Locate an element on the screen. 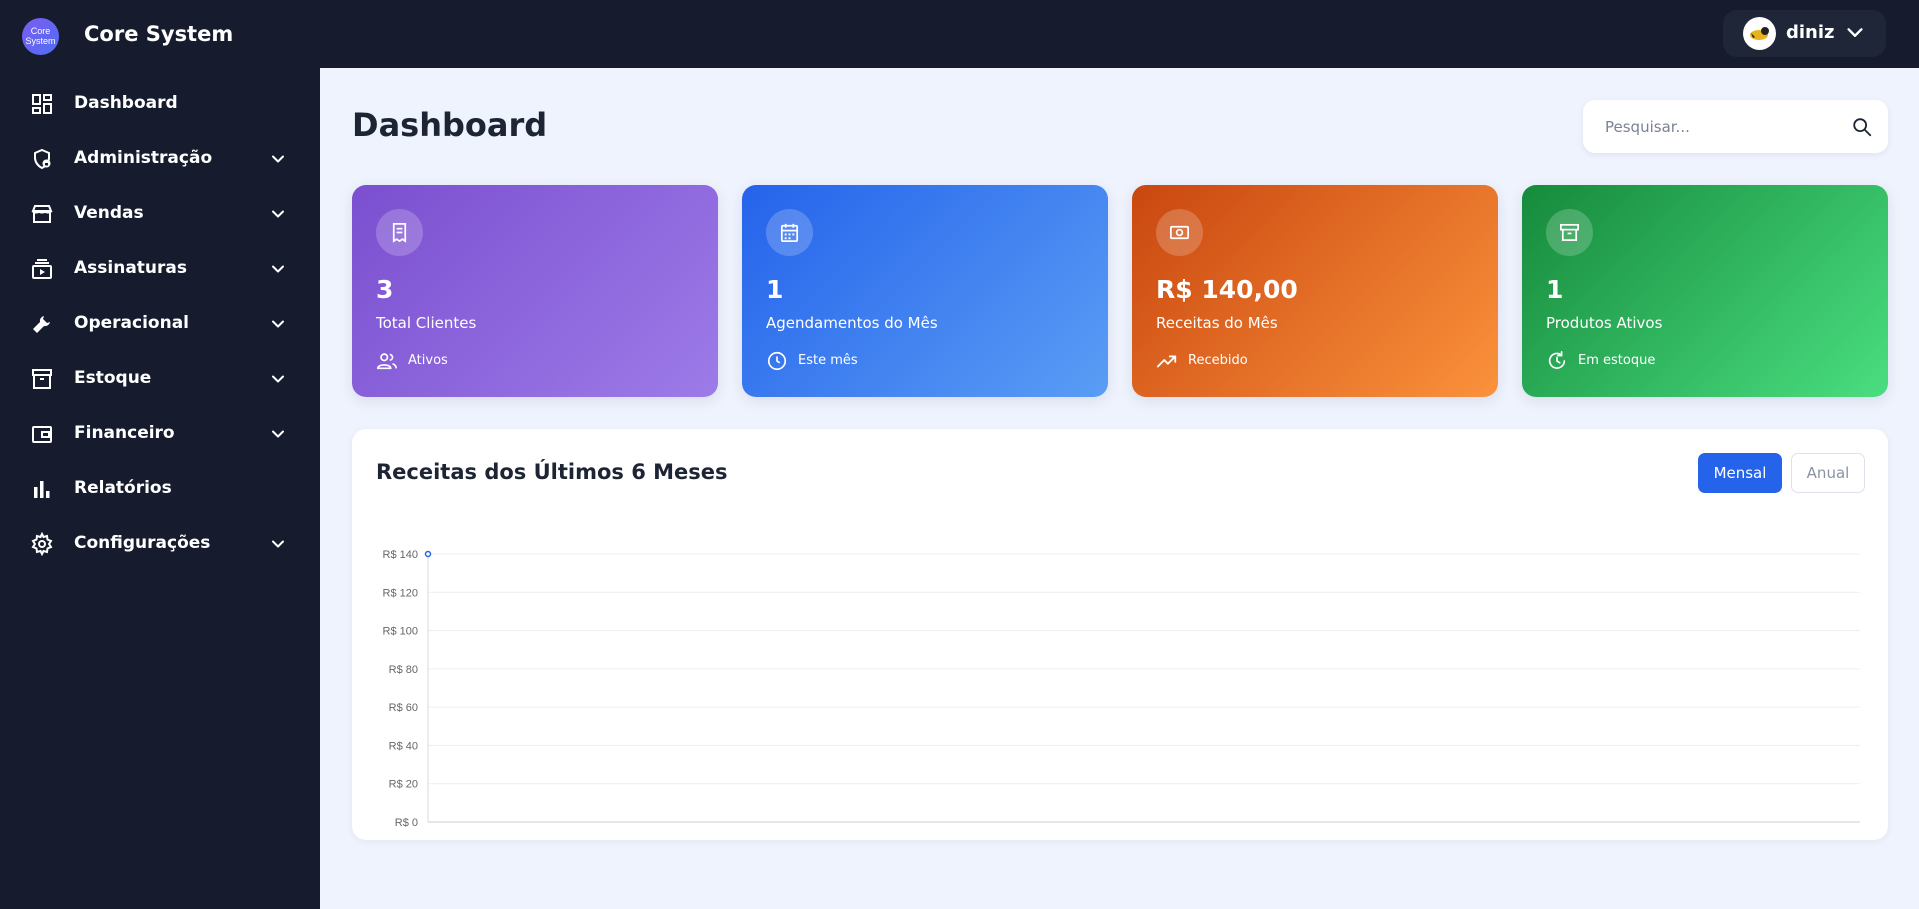  brand-name: Core System is located at coordinates (158, 34).